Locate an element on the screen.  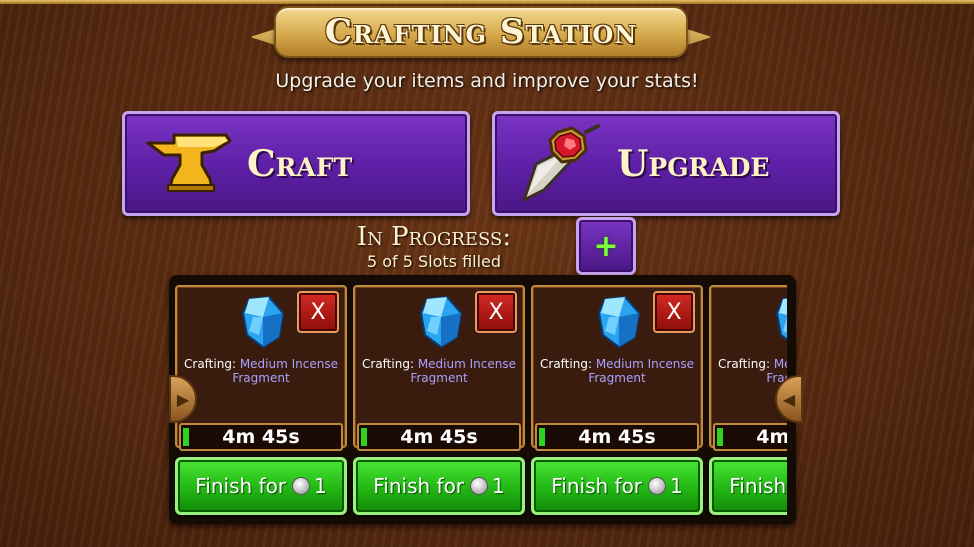
upgrade-label: Upgrade is located at coordinates (693, 163).